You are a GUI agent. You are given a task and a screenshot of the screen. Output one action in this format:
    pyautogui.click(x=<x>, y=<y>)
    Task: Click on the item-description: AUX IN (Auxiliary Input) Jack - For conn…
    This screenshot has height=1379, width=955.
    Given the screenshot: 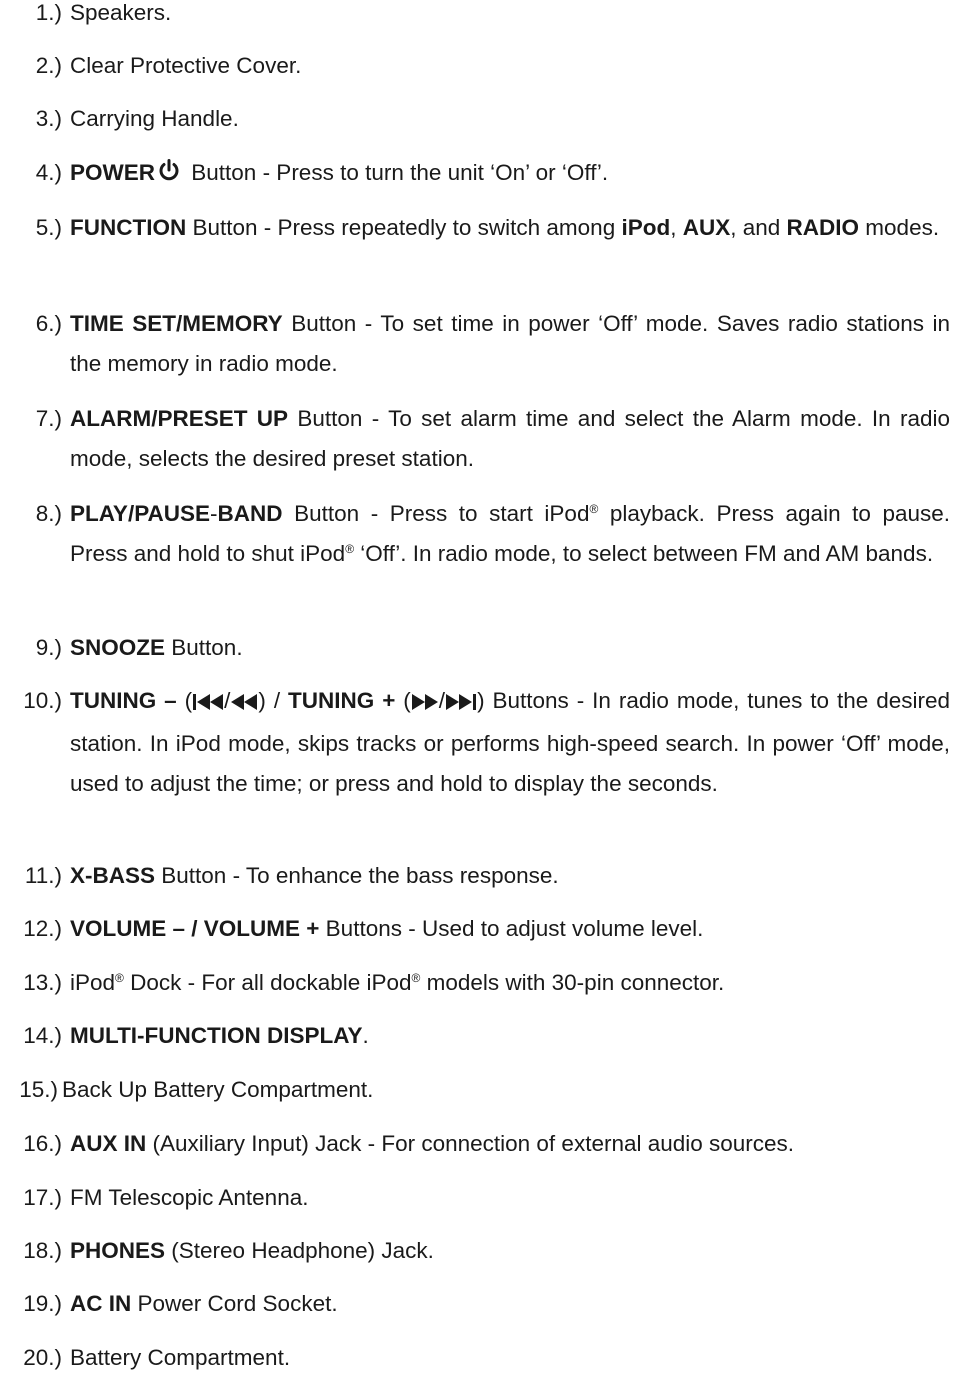 What is the action you would take?
    pyautogui.click(x=510, y=1144)
    